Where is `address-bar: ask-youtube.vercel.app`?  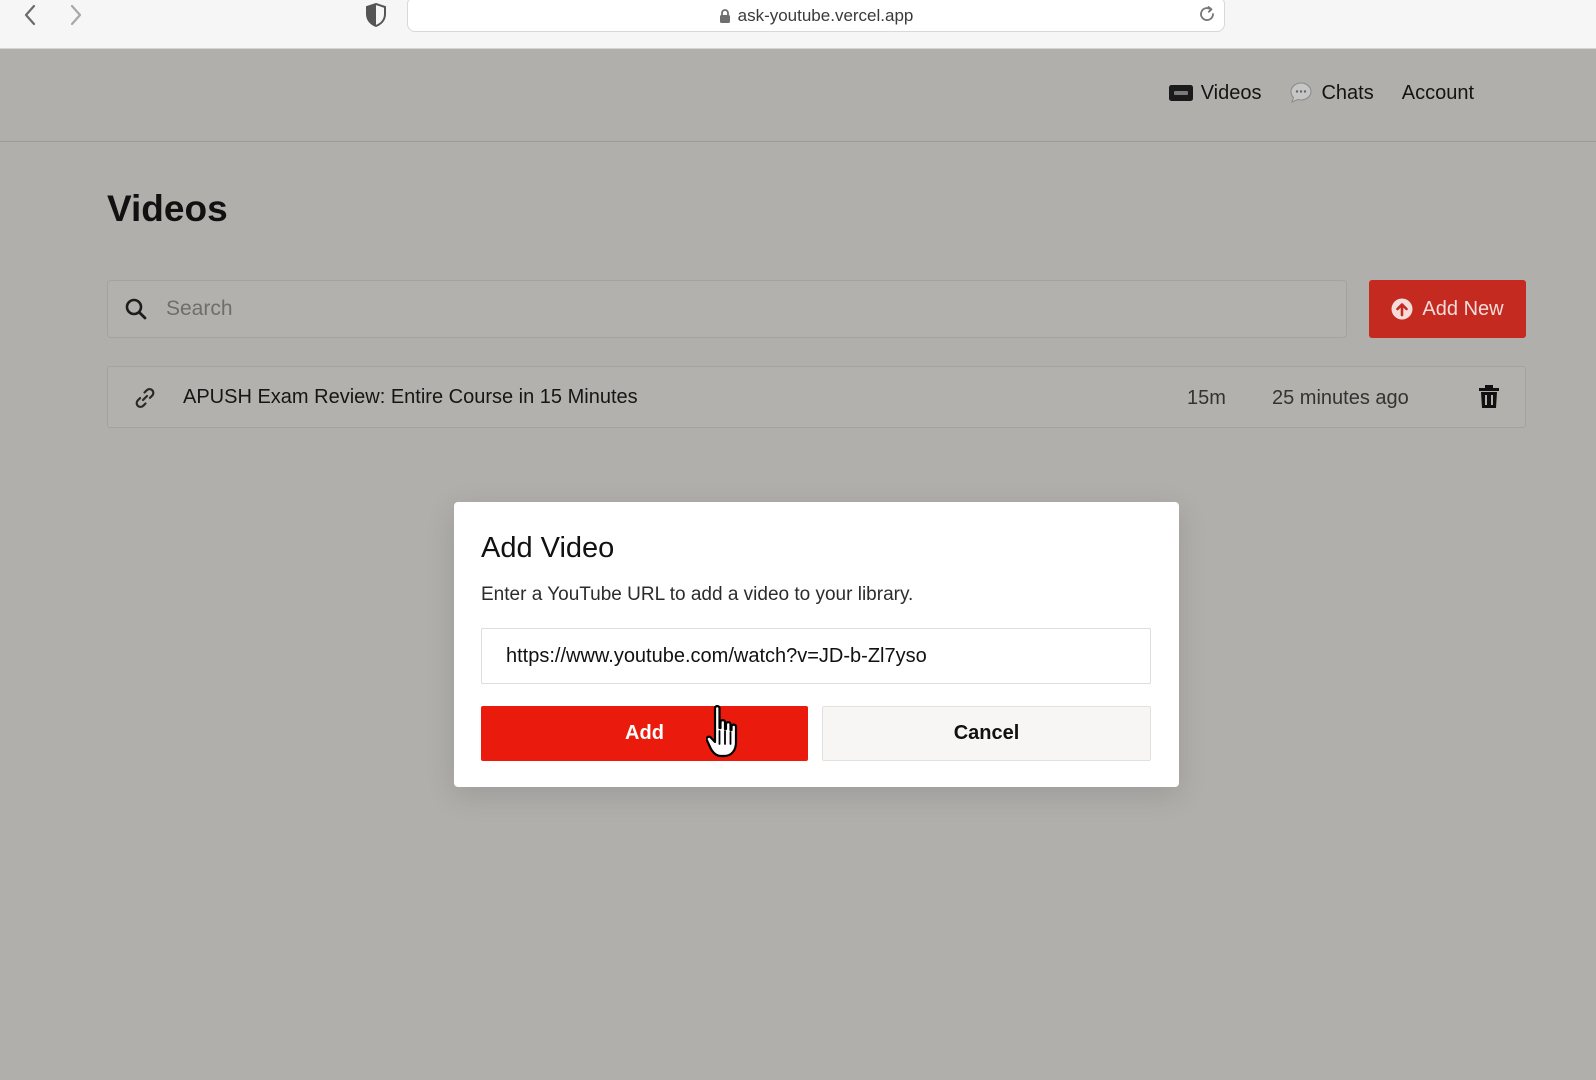 address-bar: ask-youtube.vercel.app is located at coordinates (816, 16).